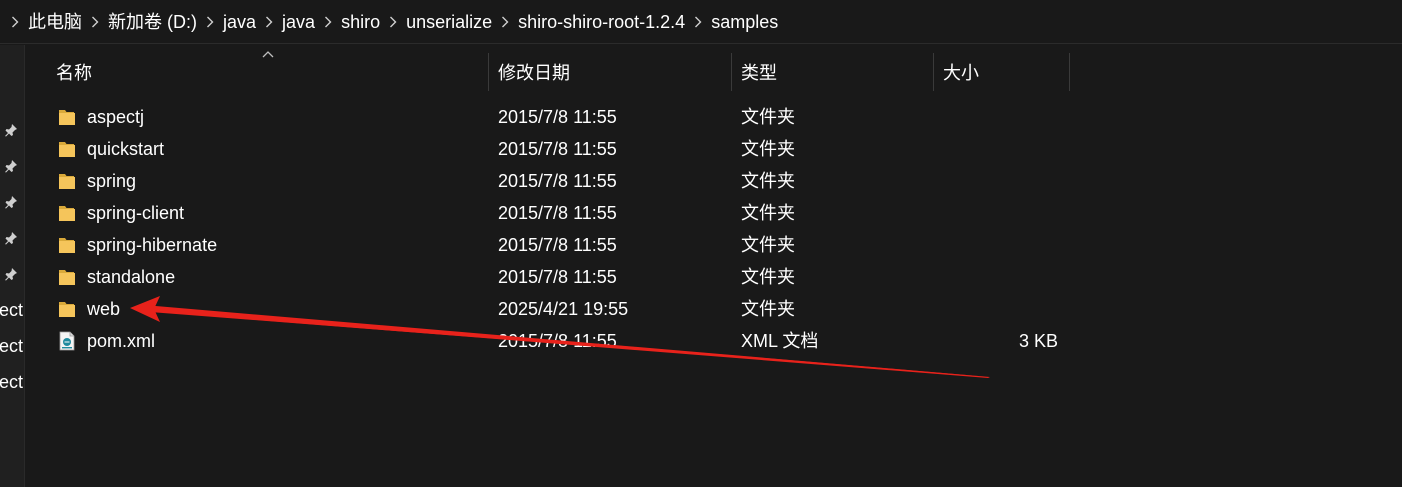  What do you see at coordinates (534, 73) in the screenshot?
I see `column-header-date-label: 修改日期` at bounding box center [534, 73].